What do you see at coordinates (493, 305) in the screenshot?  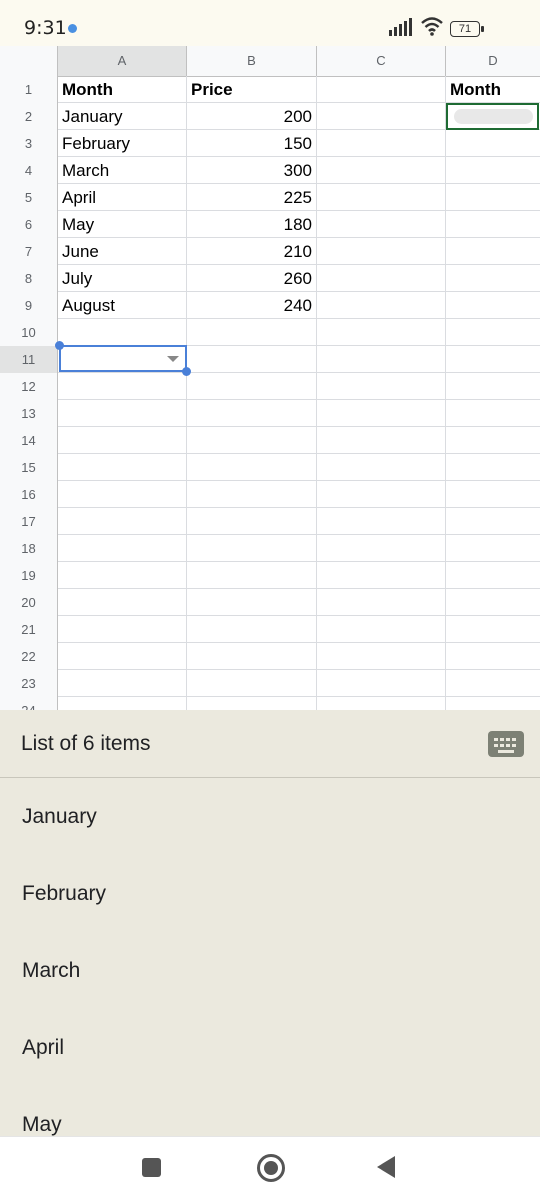 I see `cell-d9` at bounding box center [493, 305].